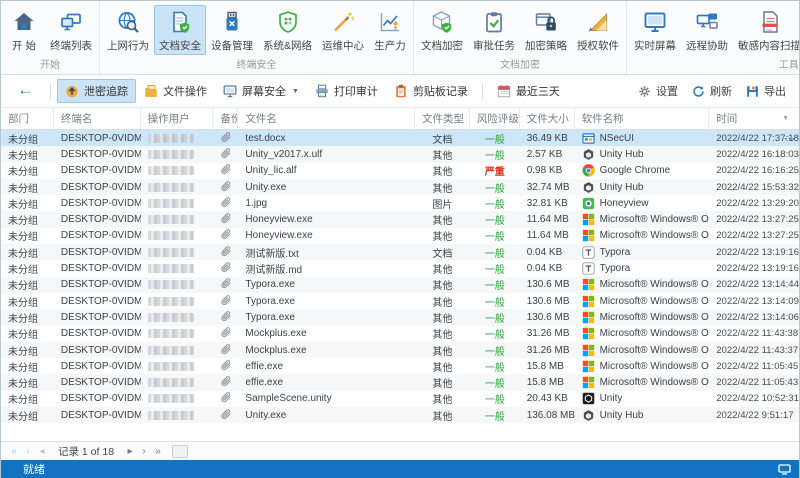 The height and width of the screenshot is (478, 800). Describe the element at coordinates (390, 30) in the screenshot. I see `ribbon-item-productivity: 生产力` at that location.